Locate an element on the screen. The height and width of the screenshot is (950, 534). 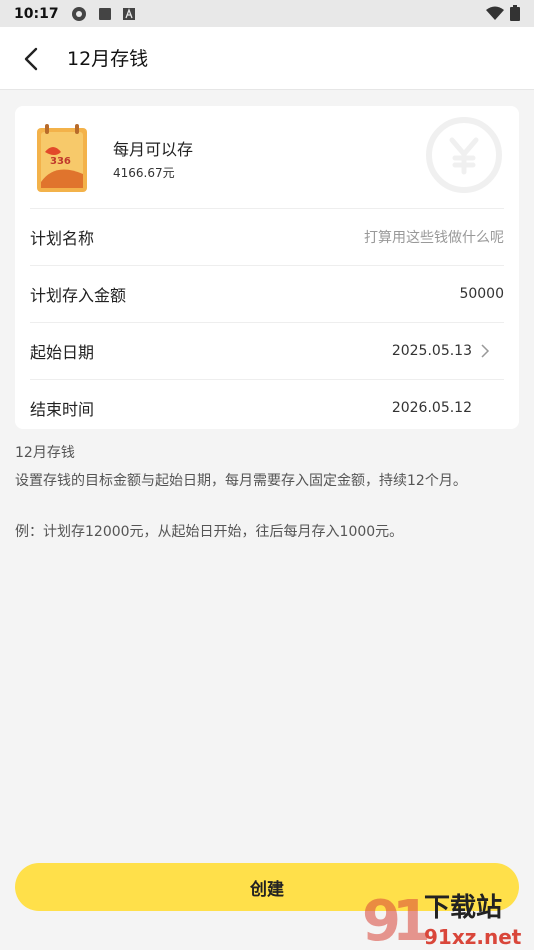
sync-icon is located at coordinates (78, 13).